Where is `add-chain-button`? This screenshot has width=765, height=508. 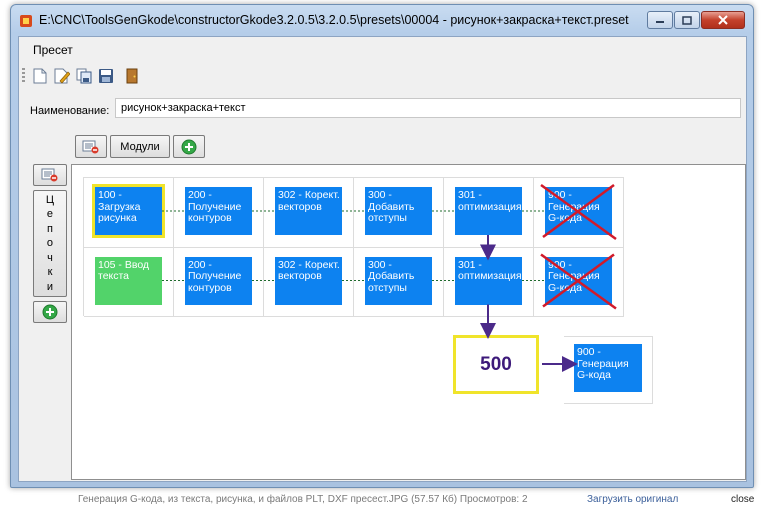
add-chain-button is located at coordinates (50, 312).